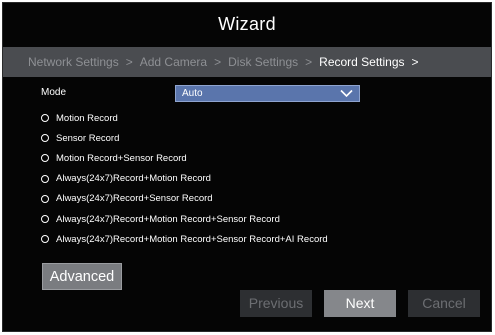  What do you see at coordinates (133, 179) in the screenshot?
I see `option-label: Always(24x7)Record+Motion Record` at bounding box center [133, 179].